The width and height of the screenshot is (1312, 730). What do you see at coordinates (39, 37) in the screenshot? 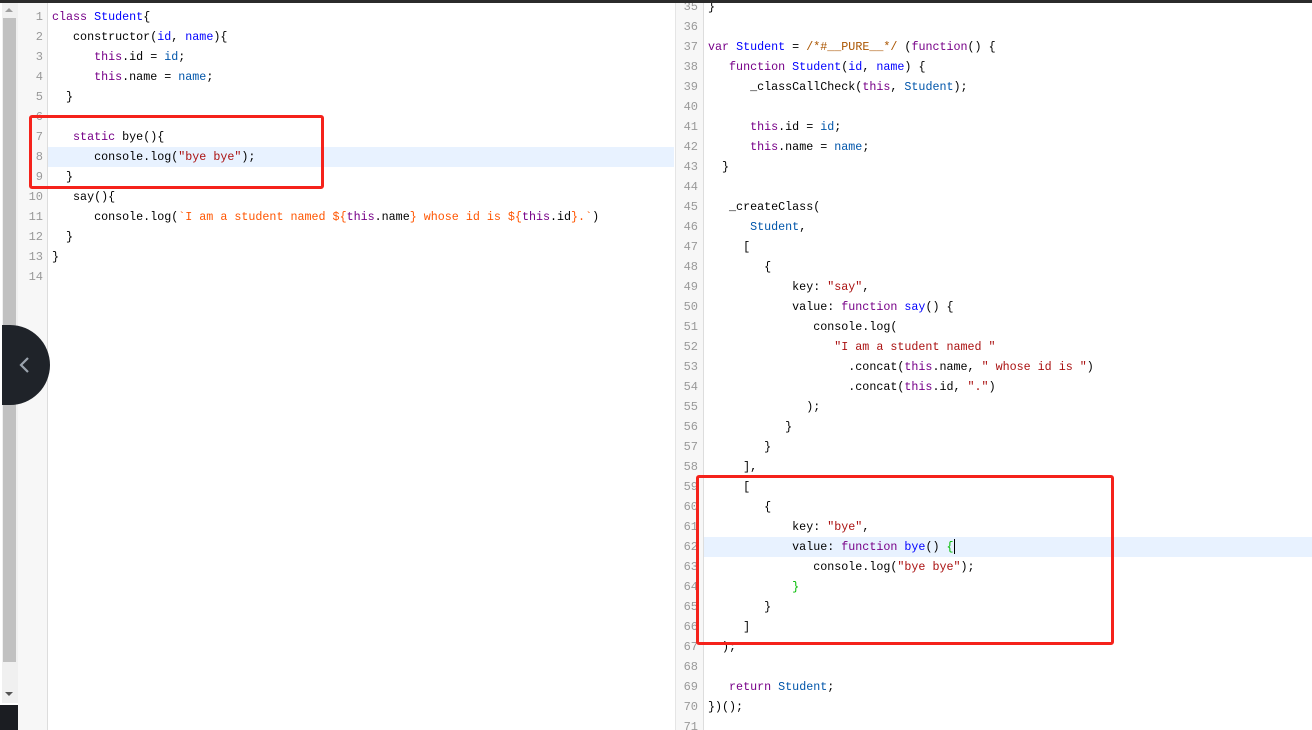
I see `line-number: 2` at bounding box center [39, 37].